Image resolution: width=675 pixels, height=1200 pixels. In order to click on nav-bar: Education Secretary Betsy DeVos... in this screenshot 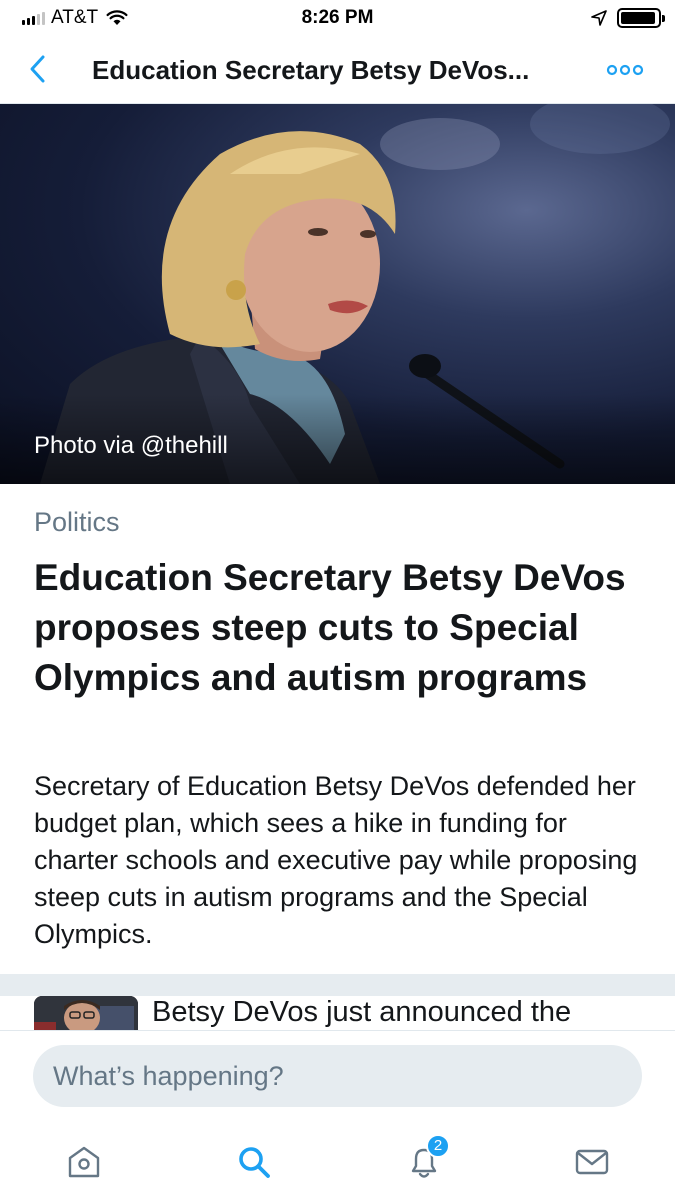, I will do `click(337, 70)`.